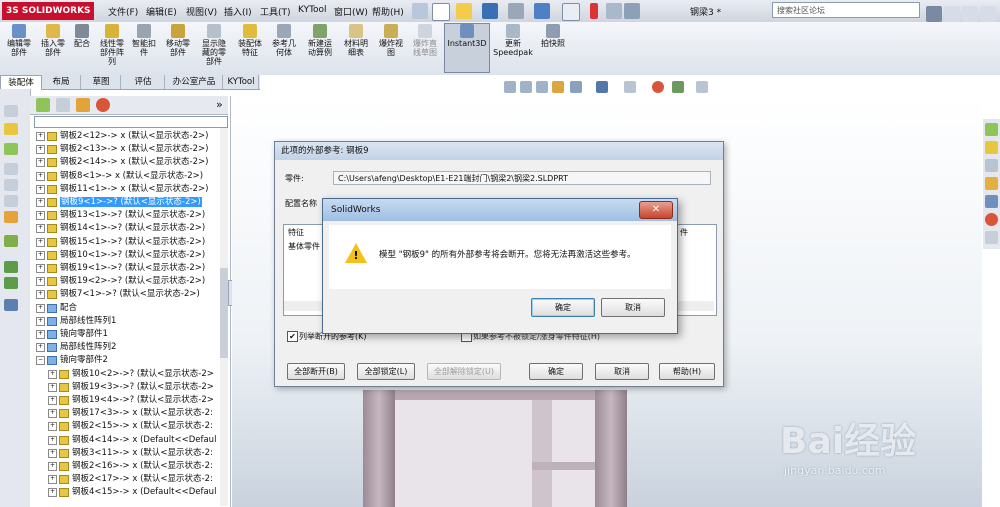 Image resolution: width=1000 pixels, height=507 pixels. What do you see at coordinates (632, 11) in the screenshot?
I see `options-gear-icon` at bounding box center [632, 11].